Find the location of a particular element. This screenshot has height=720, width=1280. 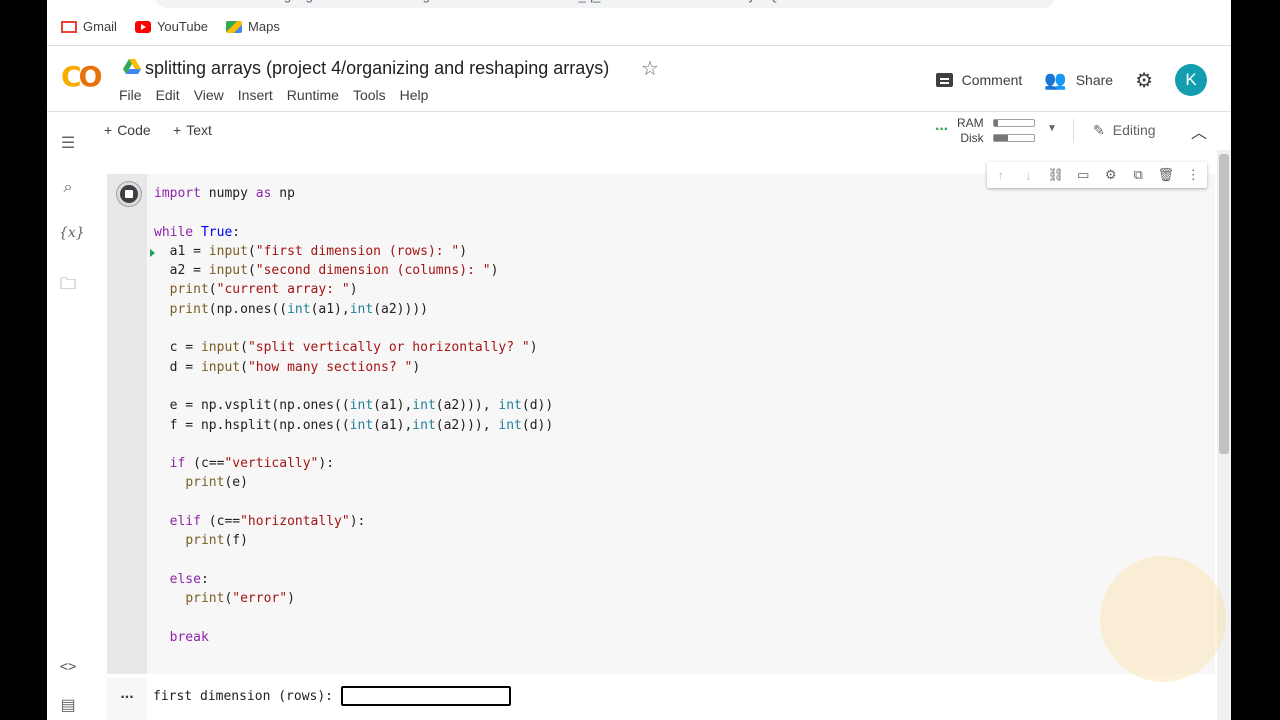

chevron-down-icon: ▼ is located at coordinates (1052, 128).